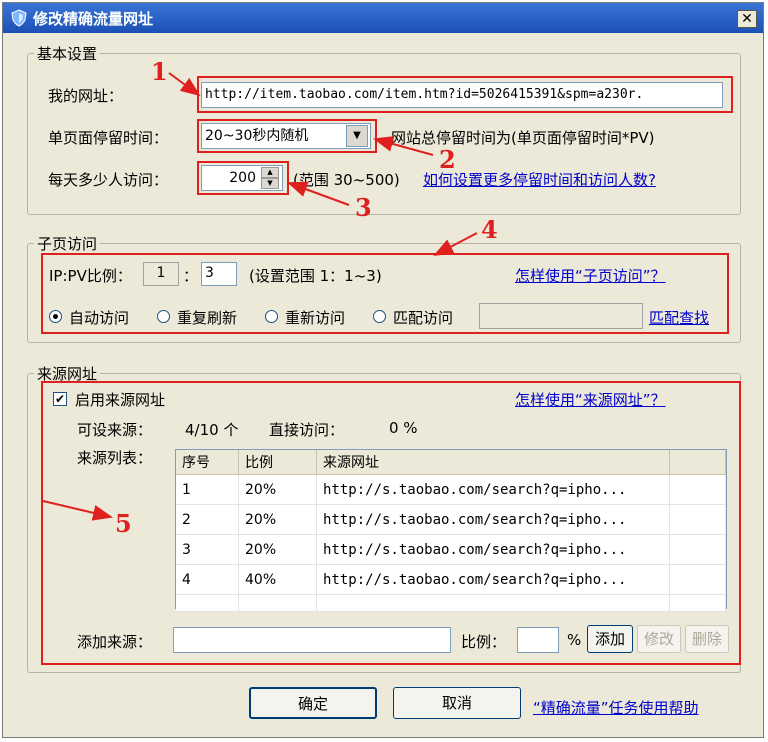  Describe the element at coordinates (313, 703) in the screenshot. I see `ok-button: 确定` at that location.